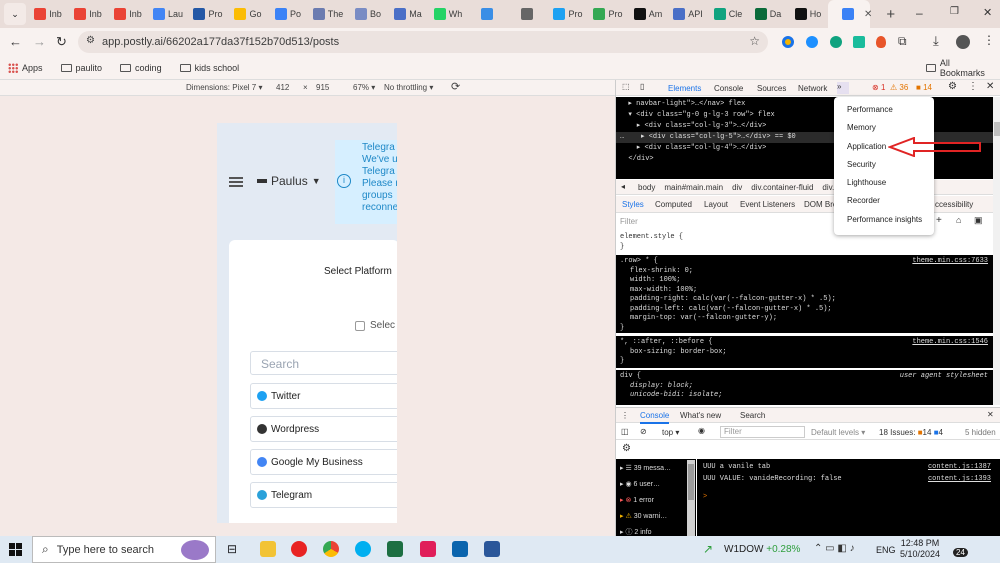  I want to click on console-prompt: >, so click(849, 497).